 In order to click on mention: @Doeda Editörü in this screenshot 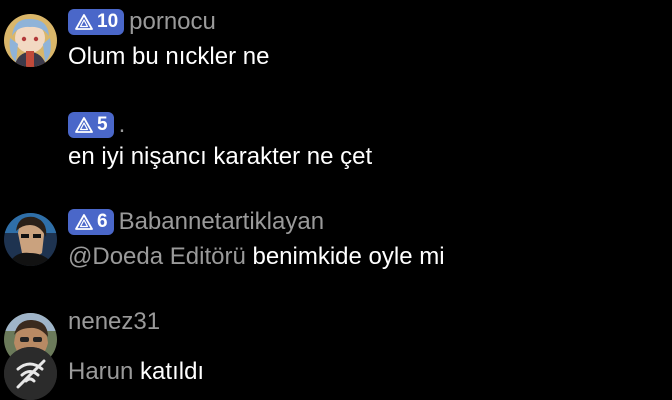, I will do `click(157, 256)`.